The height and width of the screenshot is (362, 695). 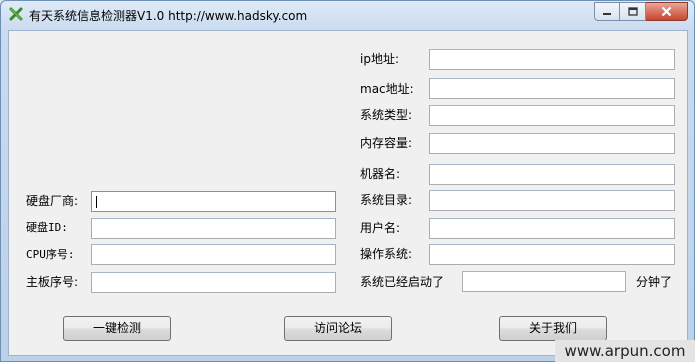 I want to click on system-dir-label: 系统目录:, so click(x=386, y=200).